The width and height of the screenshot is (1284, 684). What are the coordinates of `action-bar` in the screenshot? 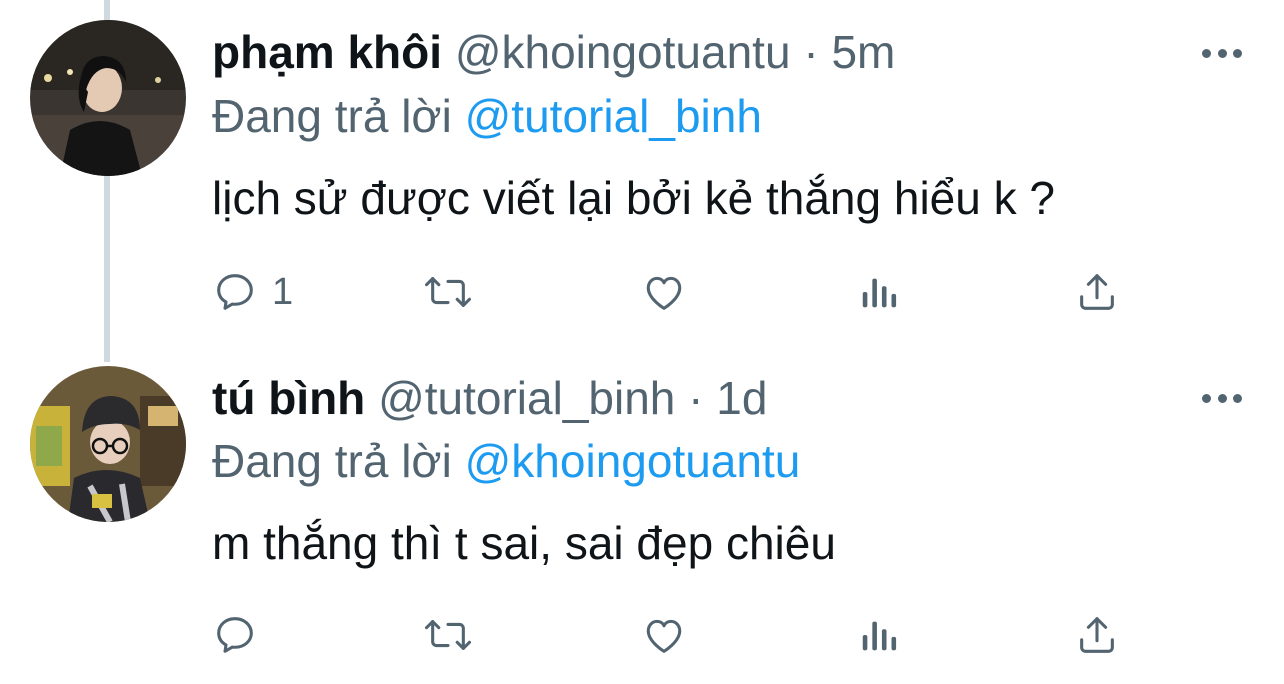 It's located at (682, 635).